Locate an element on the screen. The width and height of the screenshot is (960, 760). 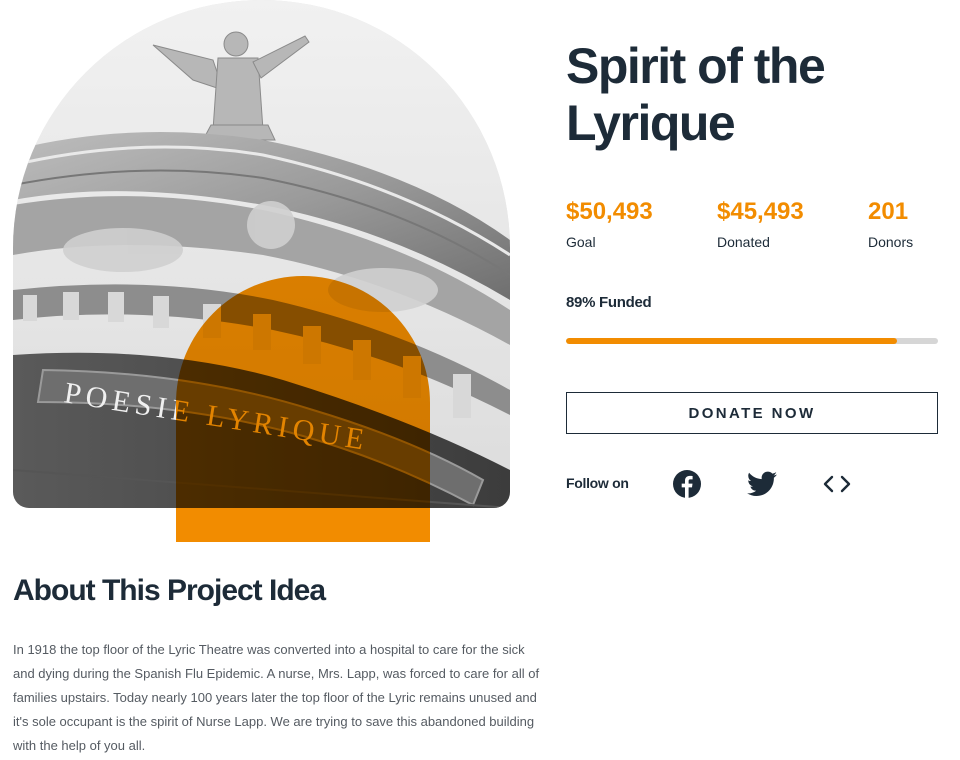
twitter-icon is located at coordinates (762, 483).